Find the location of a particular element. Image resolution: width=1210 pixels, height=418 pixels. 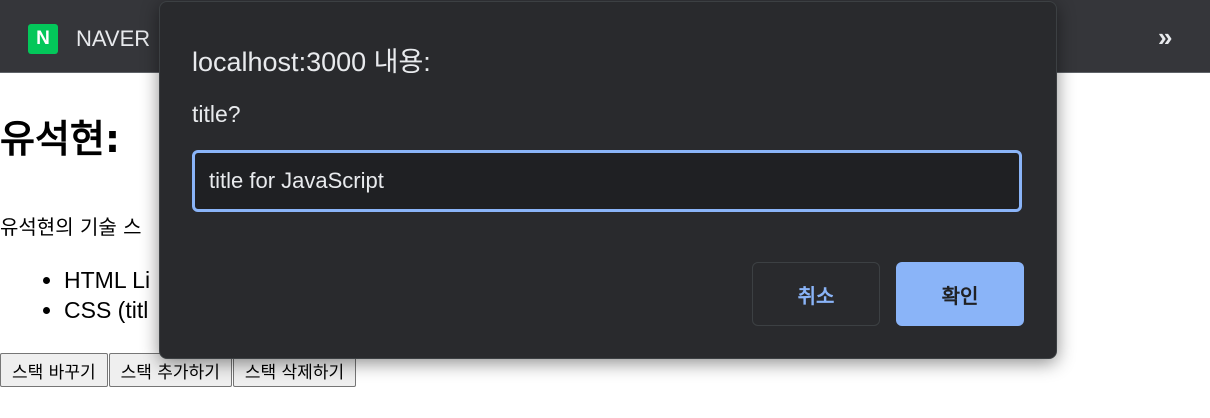

change-stack-button: 스택 바꾸기 is located at coordinates (54, 370).